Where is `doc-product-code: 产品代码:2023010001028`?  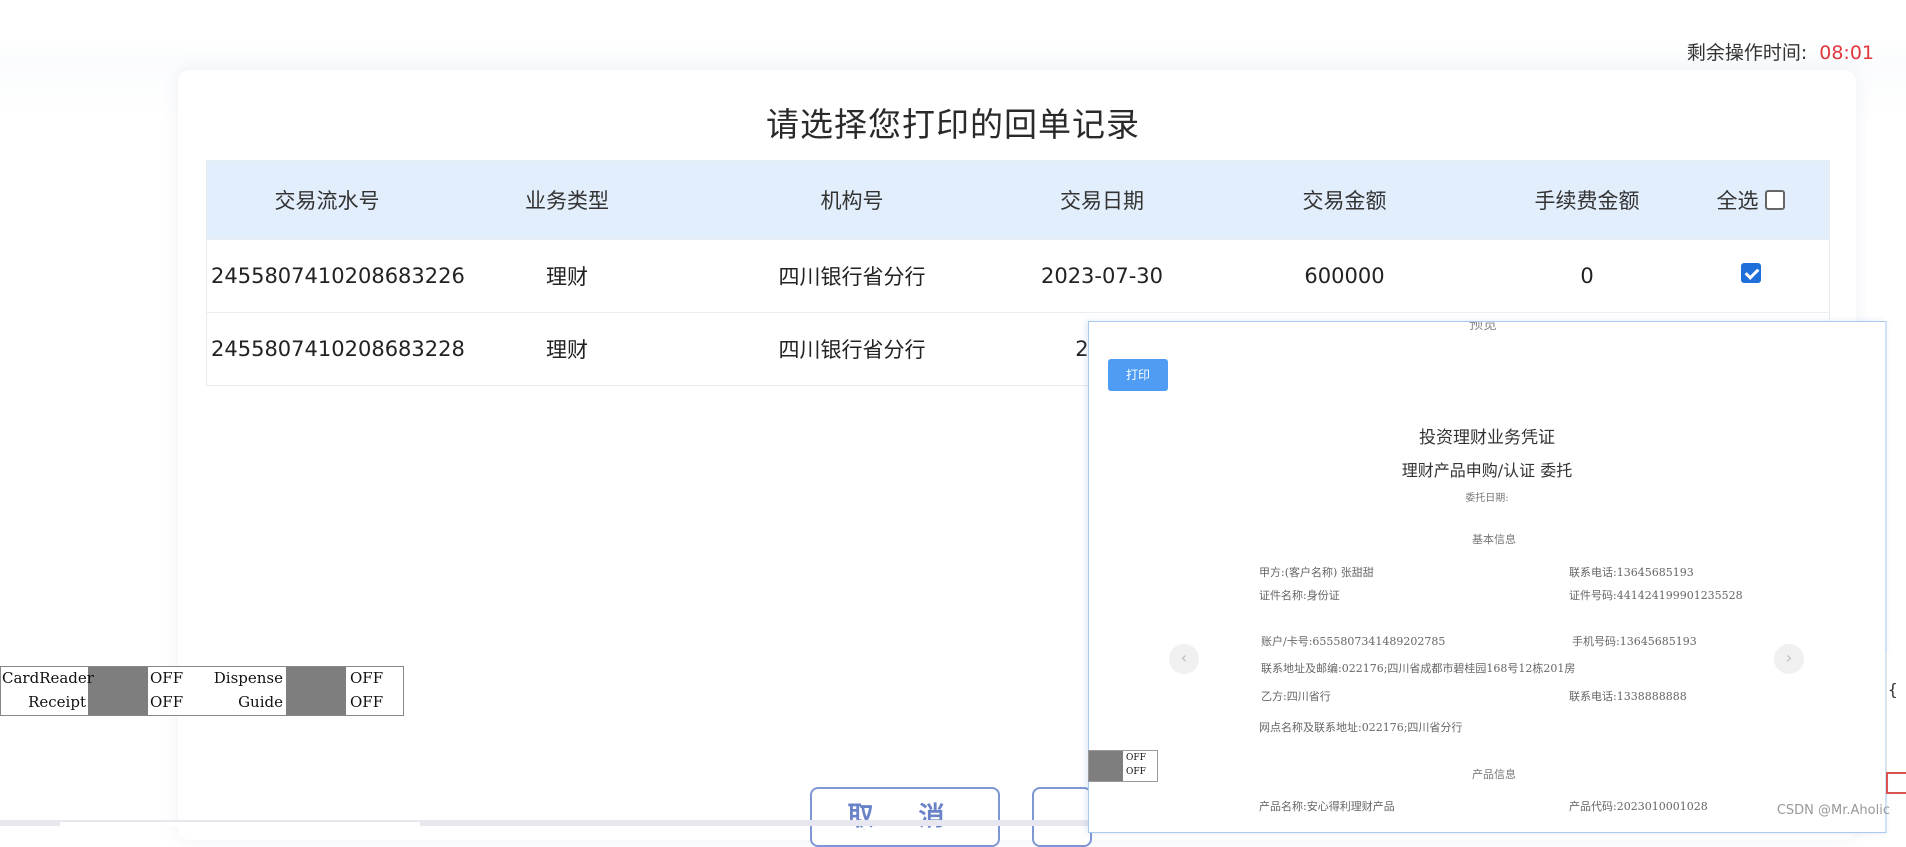 doc-product-code: 产品代码:2023010001028 is located at coordinates (1638, 806).